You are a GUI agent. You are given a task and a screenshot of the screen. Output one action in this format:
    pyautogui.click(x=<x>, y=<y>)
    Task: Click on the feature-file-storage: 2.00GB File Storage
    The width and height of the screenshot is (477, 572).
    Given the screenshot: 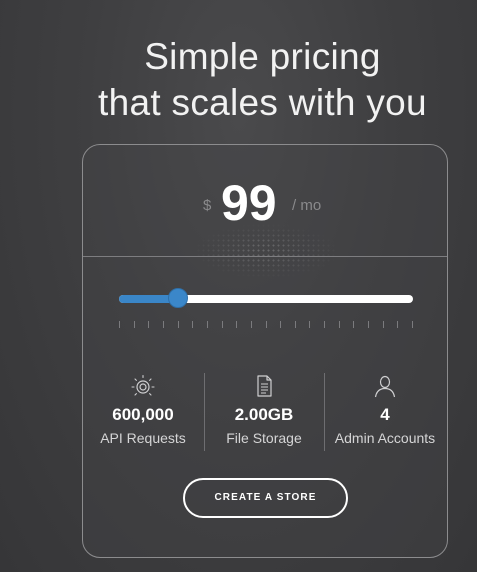 What is the action you would take?
    pyautogui.click(x=264, y=410)
    